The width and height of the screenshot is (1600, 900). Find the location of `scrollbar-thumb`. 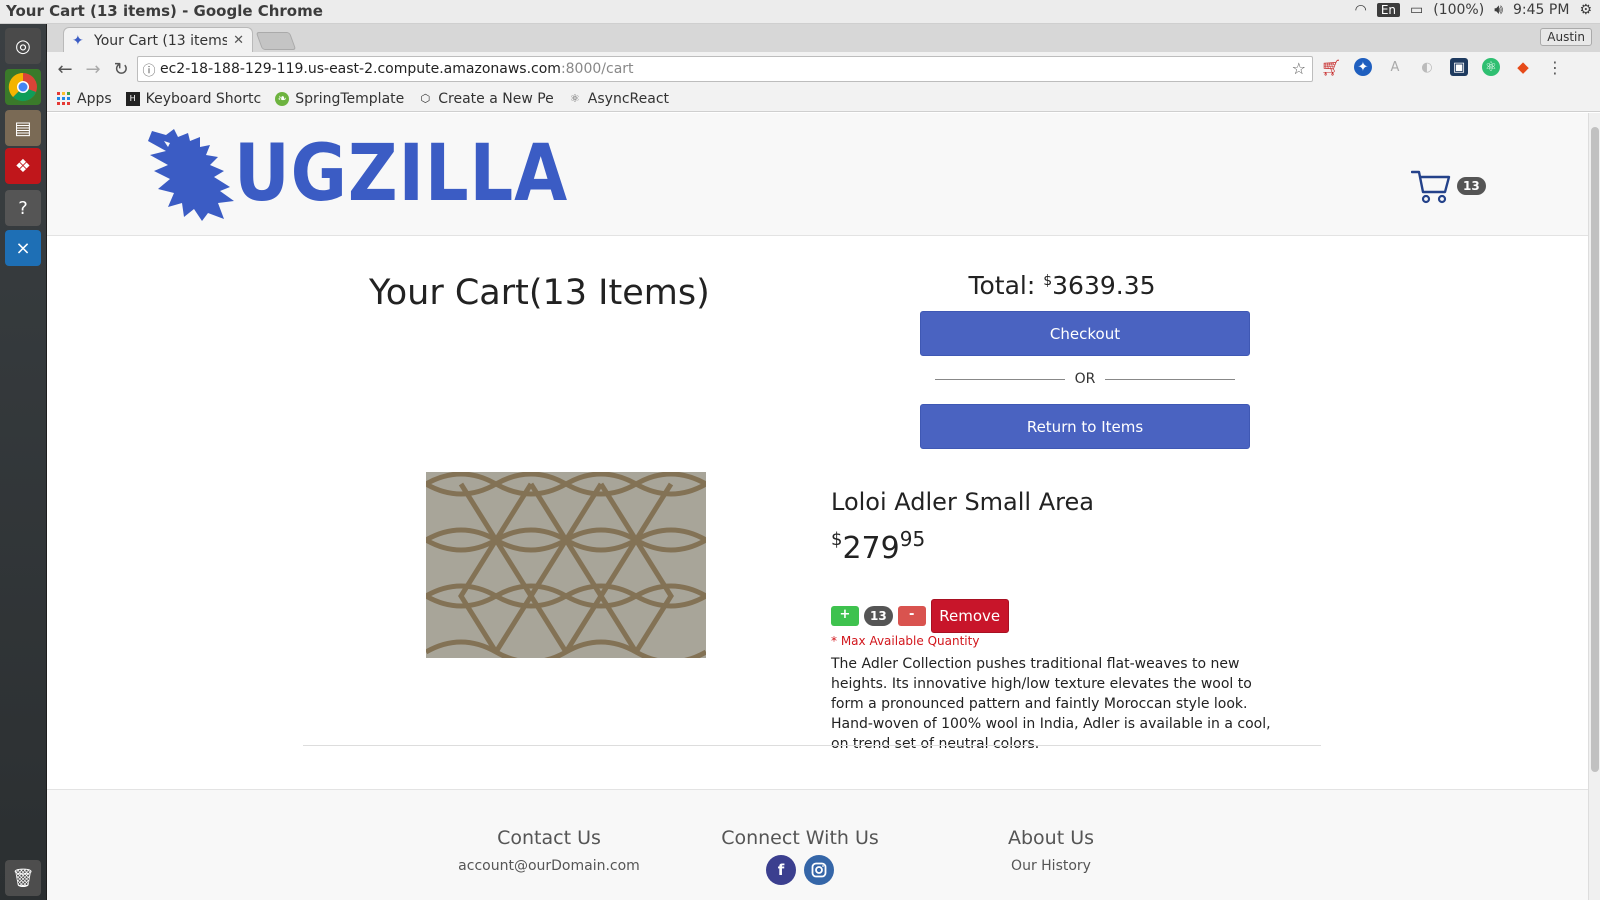

scrollbar-thumb is located at coordinates (1595, 449).